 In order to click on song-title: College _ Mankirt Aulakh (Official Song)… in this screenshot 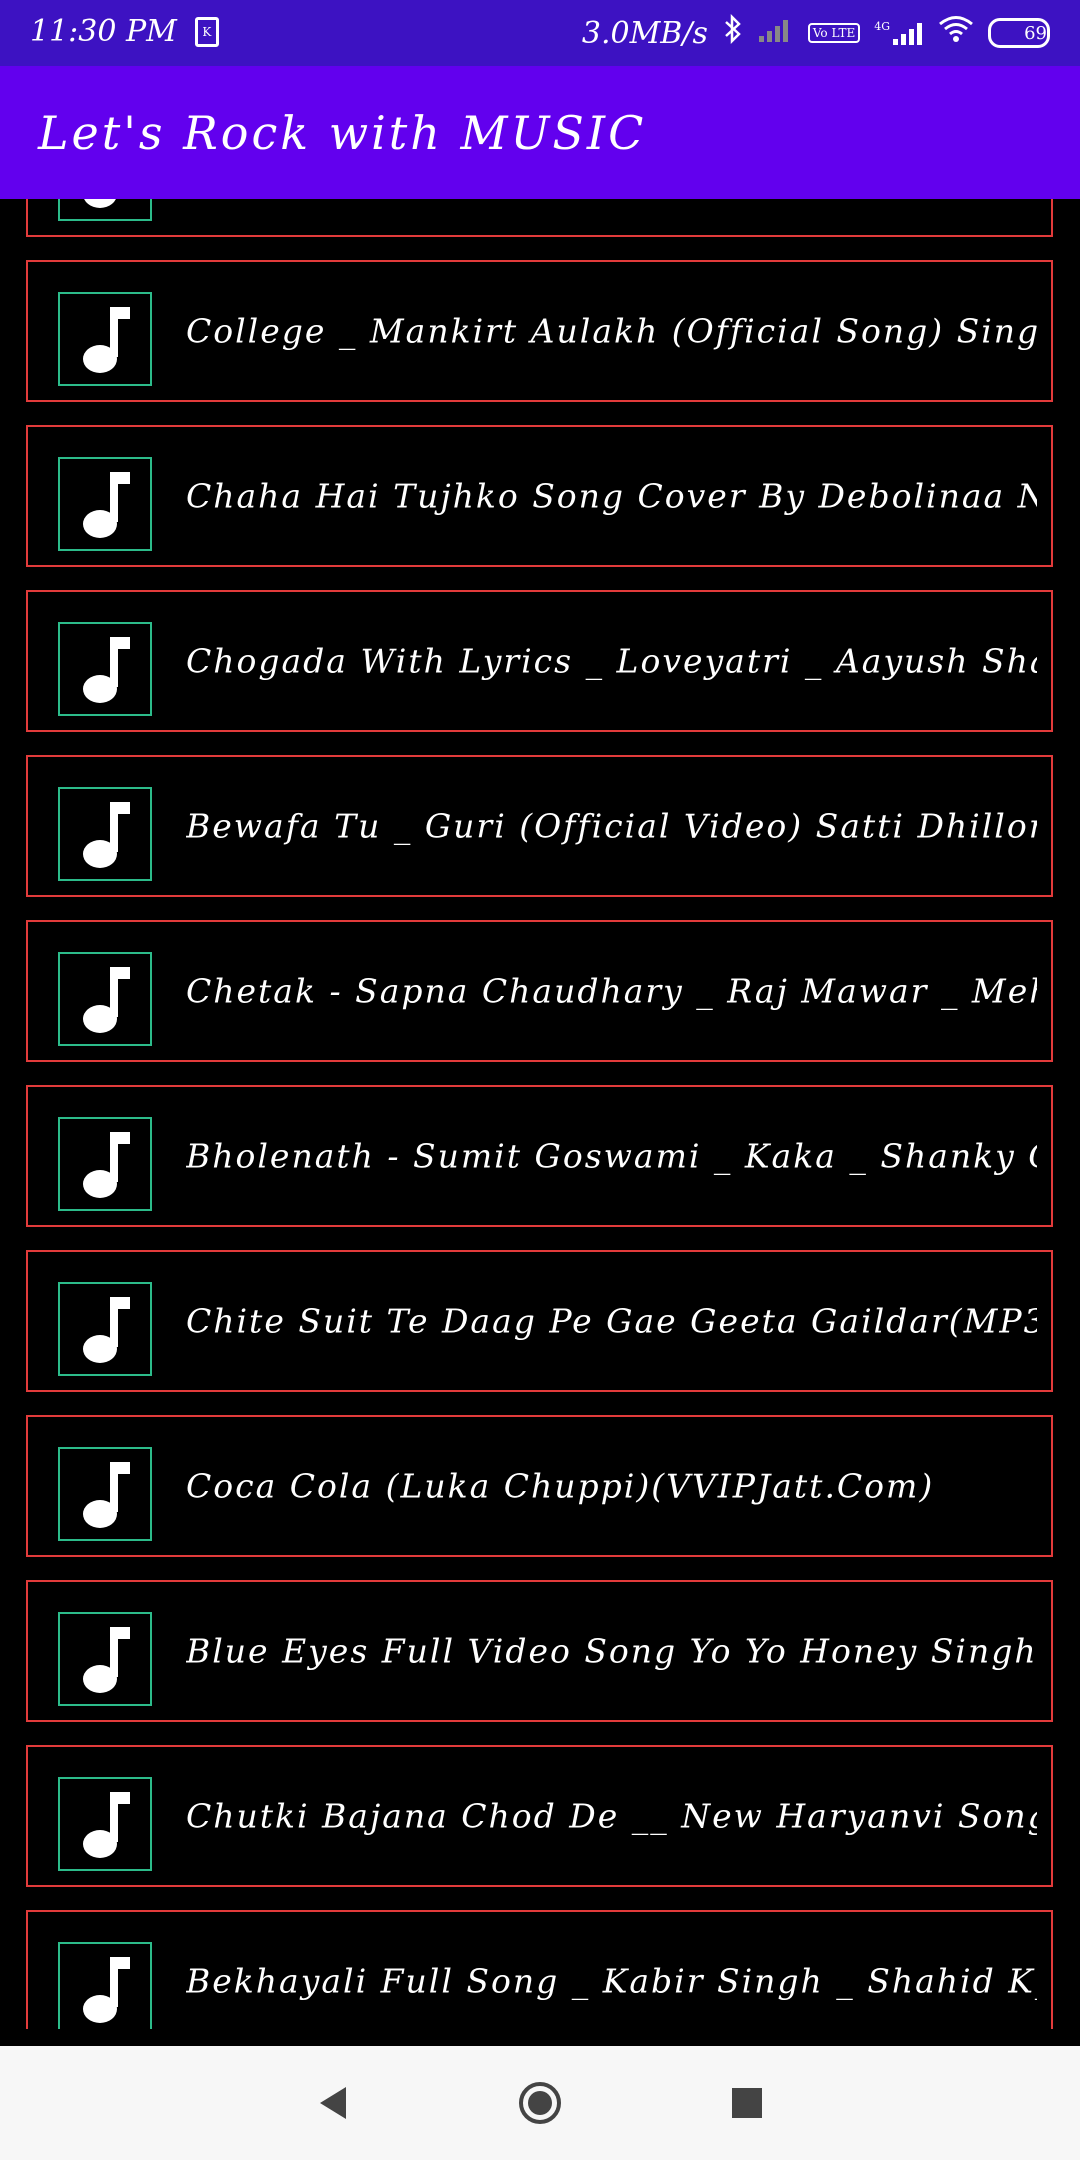, I will do `click(611, 331)`.